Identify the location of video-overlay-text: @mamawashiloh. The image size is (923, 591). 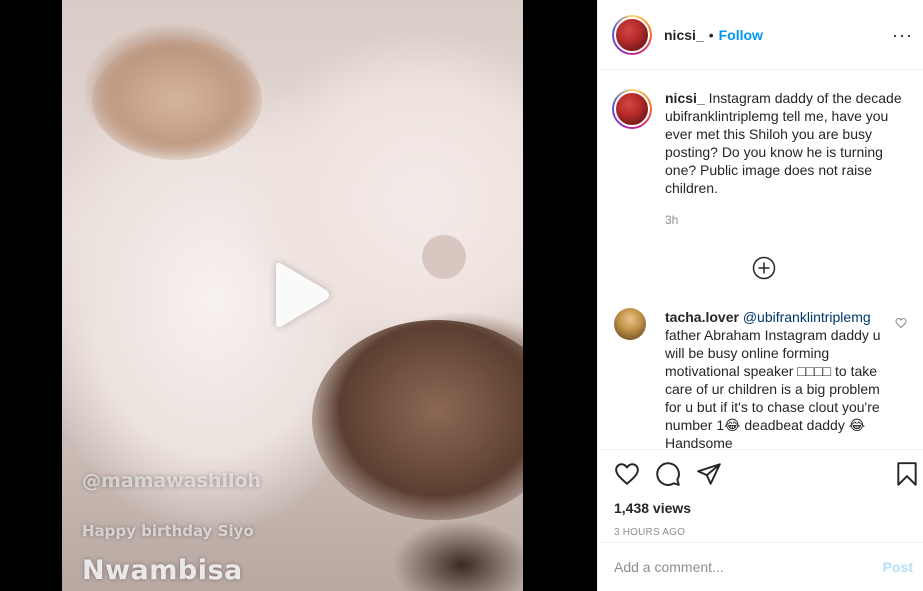
(172, 481).